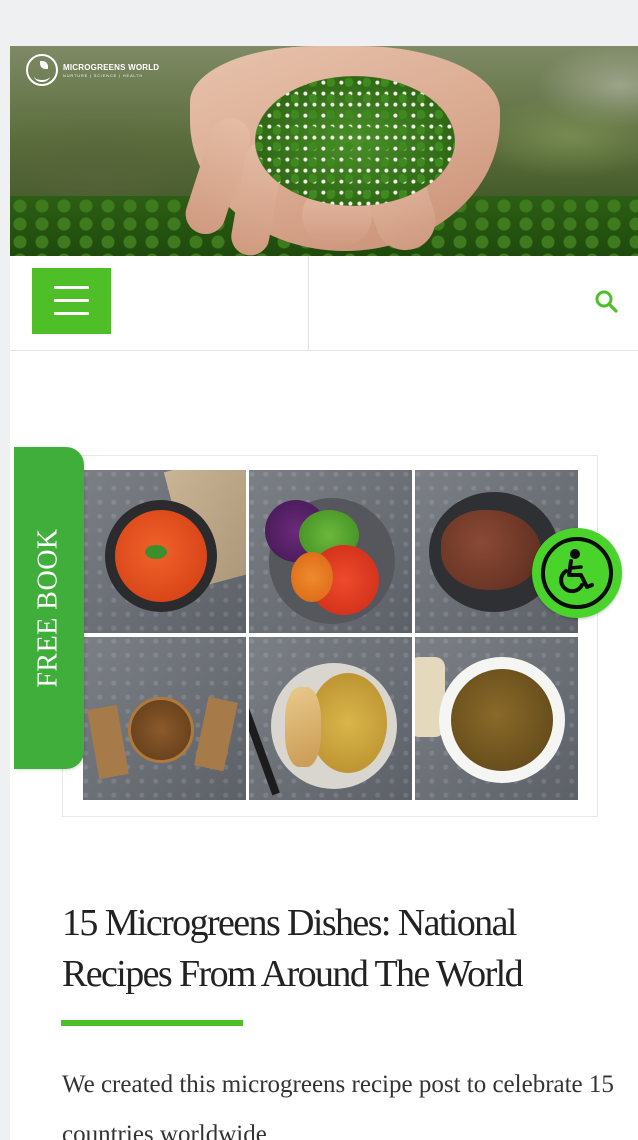 The width and height of the screenshot is (638, 1140). What do you see at coordinates (164, 551) in the screenshot?
I see `tomato-soup-photo` at bounding box center [164, 551].